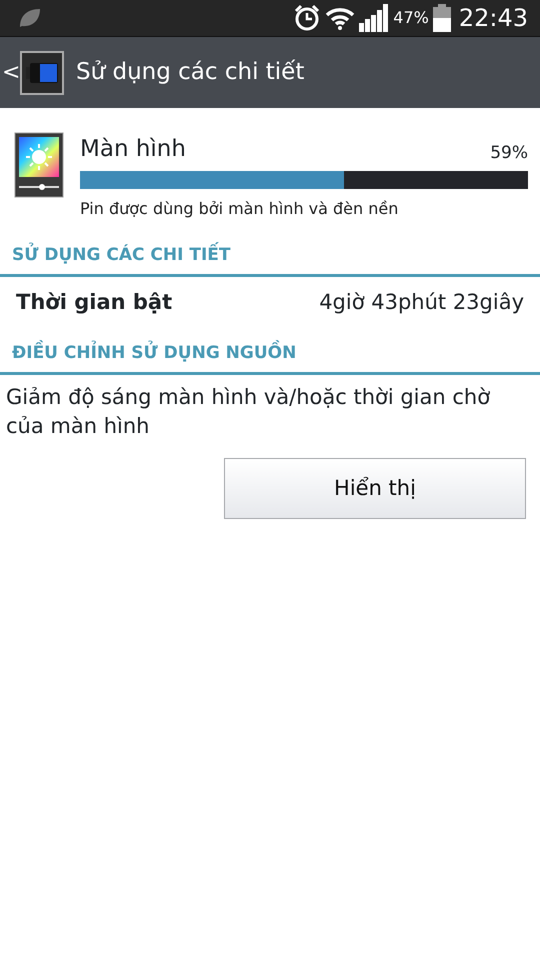 Image resolution: width=540 pixels, height=960 pixels. What do you see at coordinates (411, 18) in the screenshot?
I see `battery-percent: 47%` at bounding box center [411, 18].